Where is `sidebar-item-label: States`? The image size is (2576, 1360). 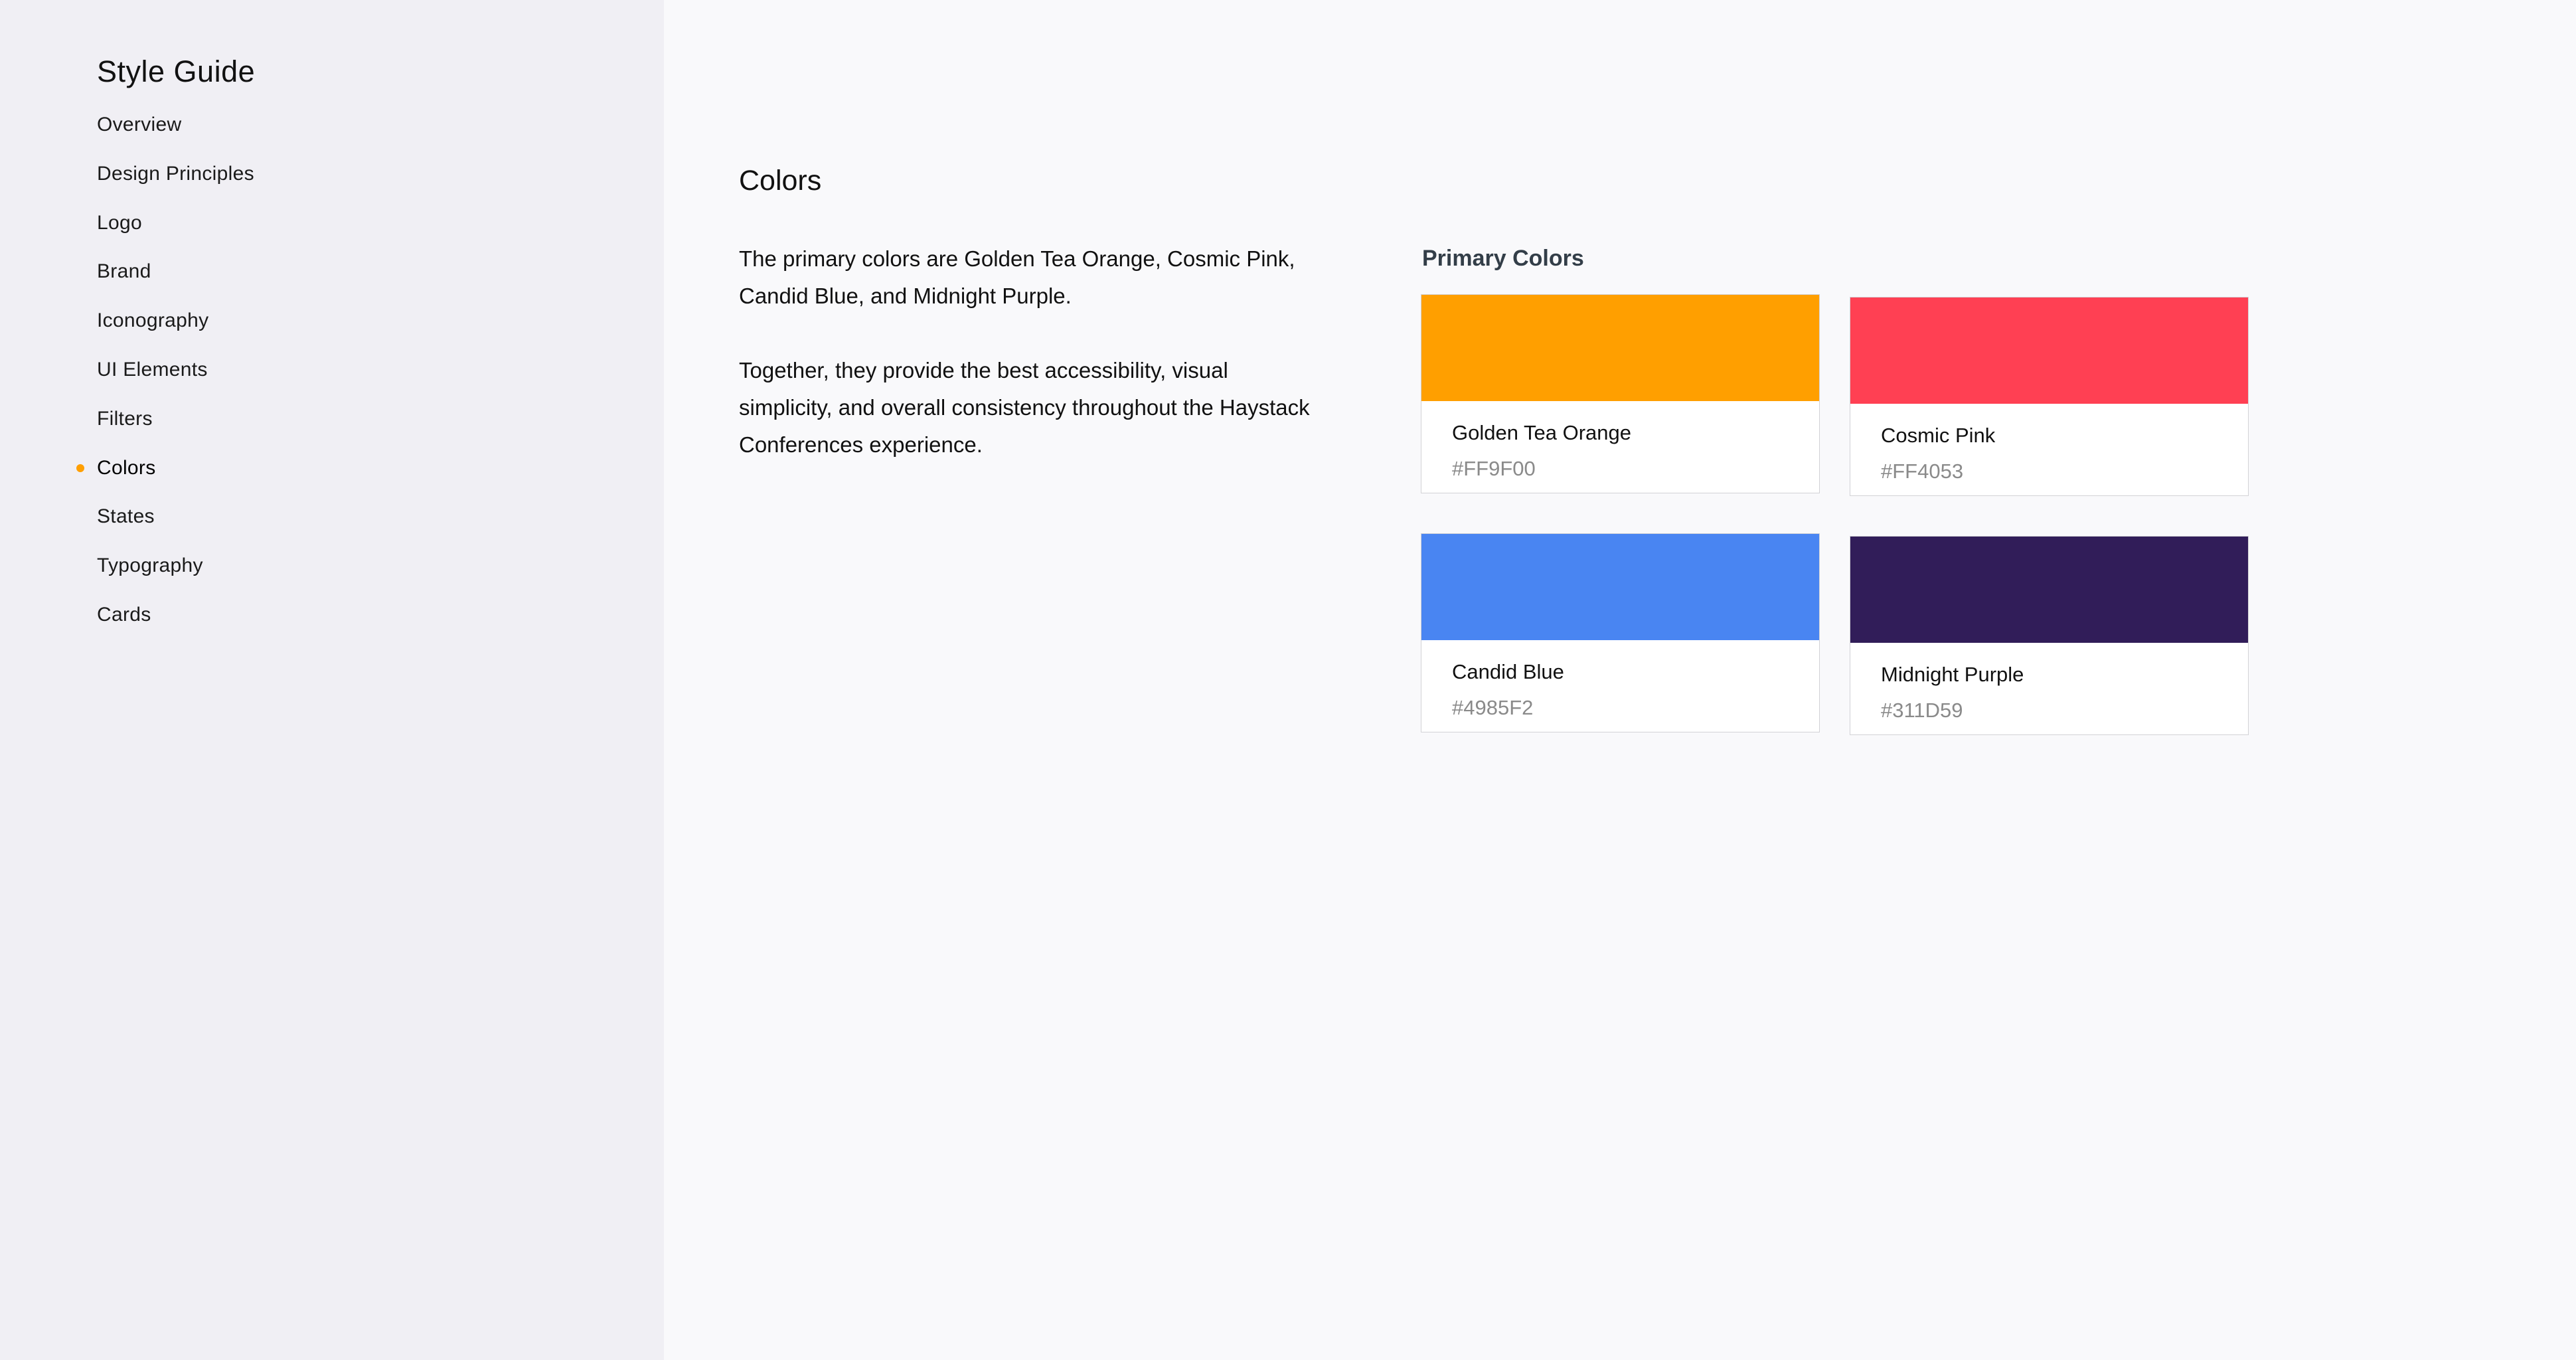
sidebar-item-label: States is located at coordinates (126, 516).